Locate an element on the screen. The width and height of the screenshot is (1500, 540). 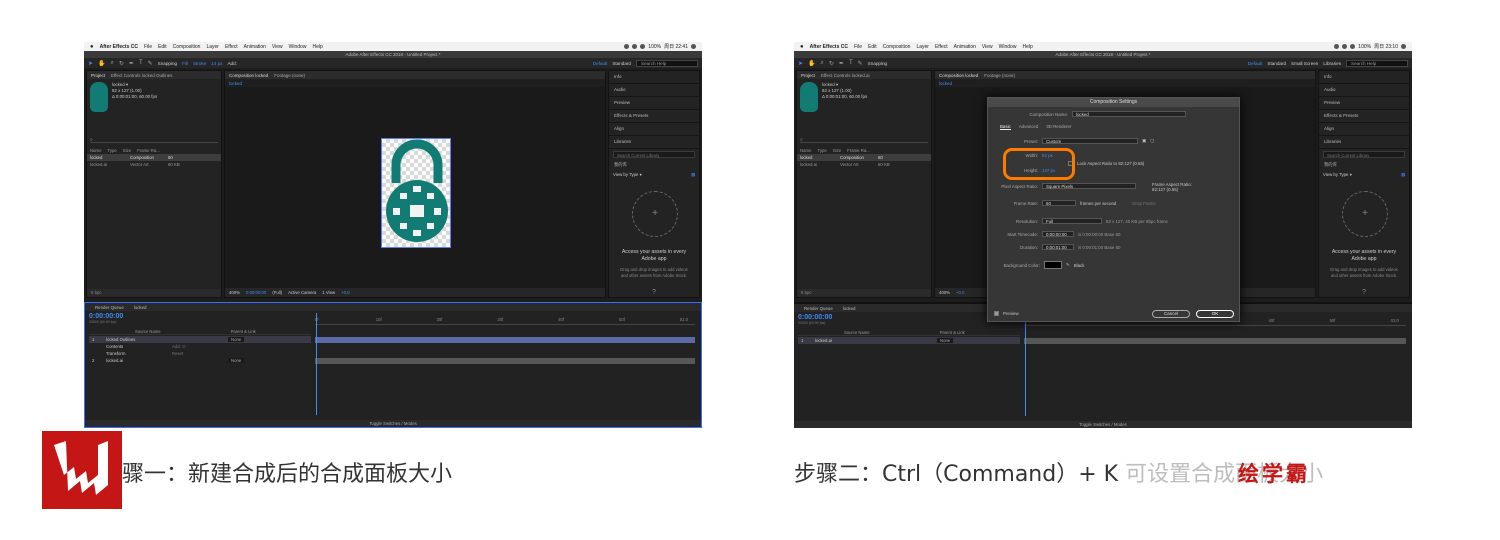
fps-input: 60 is located at coordinates (1059, 203).